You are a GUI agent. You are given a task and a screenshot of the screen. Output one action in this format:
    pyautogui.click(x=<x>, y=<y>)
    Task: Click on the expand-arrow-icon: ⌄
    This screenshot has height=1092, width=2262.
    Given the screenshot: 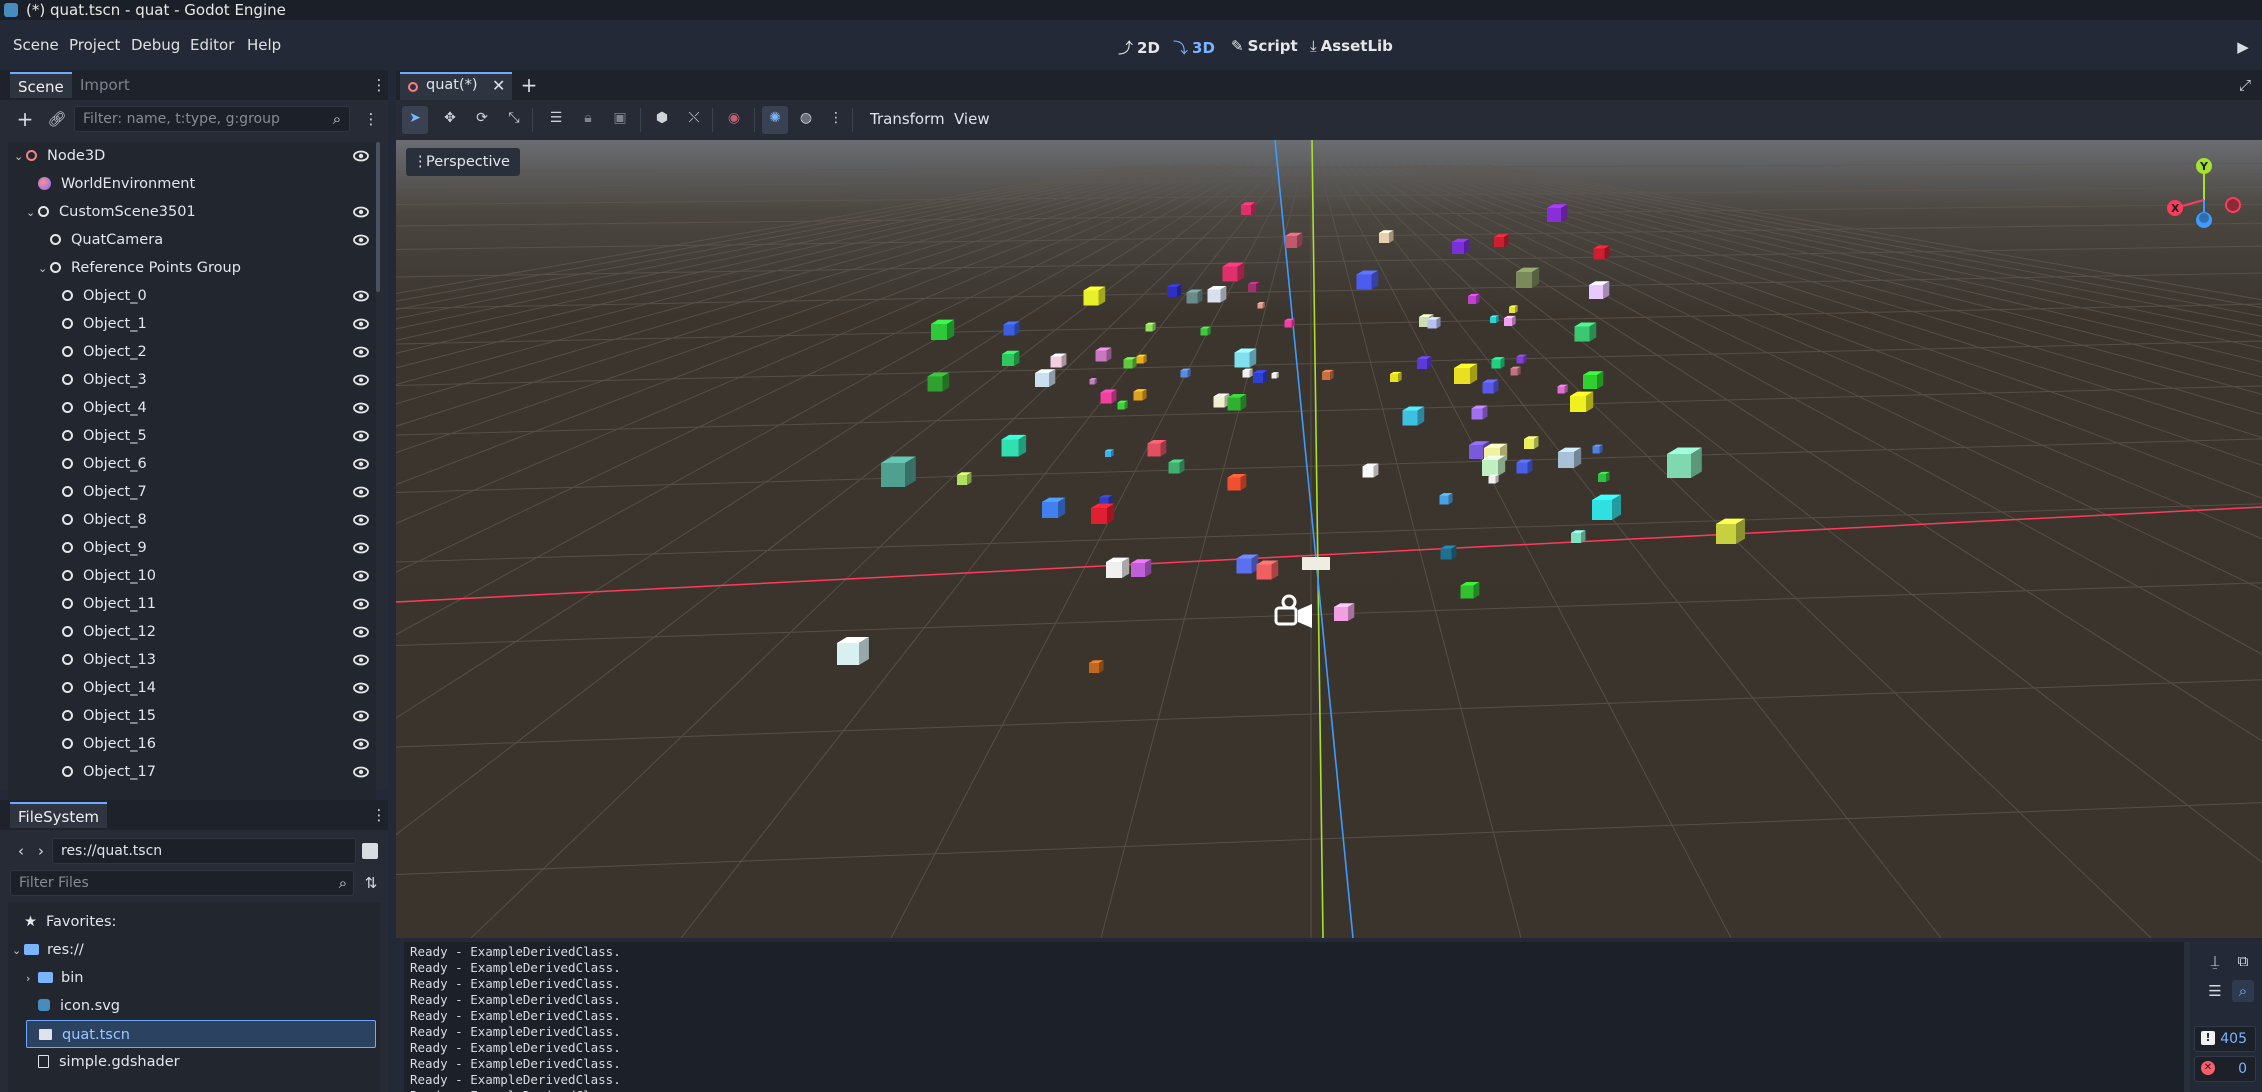 What is the action you would take?
    pyautogui.click(x=18, y=951)
    